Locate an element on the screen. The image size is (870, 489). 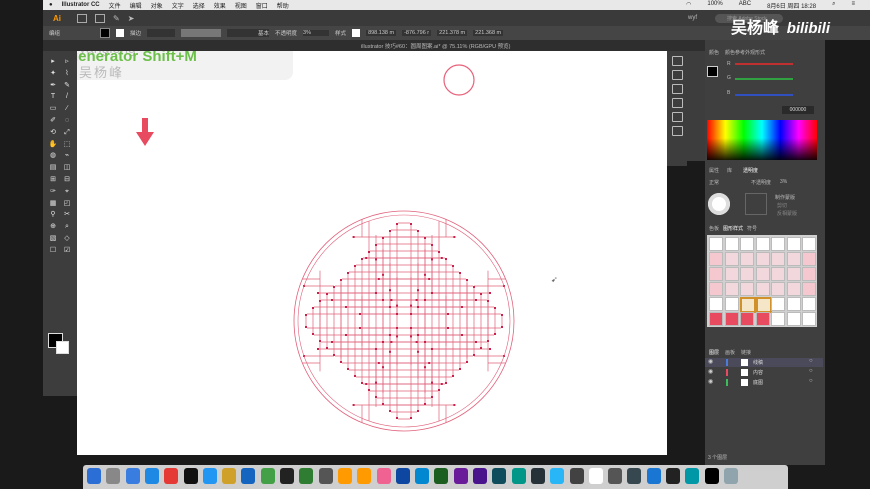
x-field: 898.138 m is located at coordinates (381, 33).